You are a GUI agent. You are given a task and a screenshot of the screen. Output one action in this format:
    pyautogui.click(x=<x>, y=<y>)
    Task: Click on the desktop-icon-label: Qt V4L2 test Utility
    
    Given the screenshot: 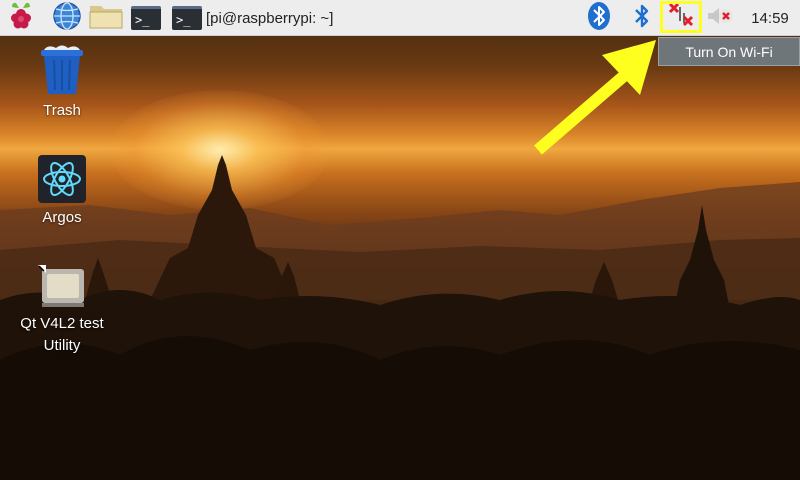 What is the action you would take?
    pyautogui.click(x=62, y=334)
    